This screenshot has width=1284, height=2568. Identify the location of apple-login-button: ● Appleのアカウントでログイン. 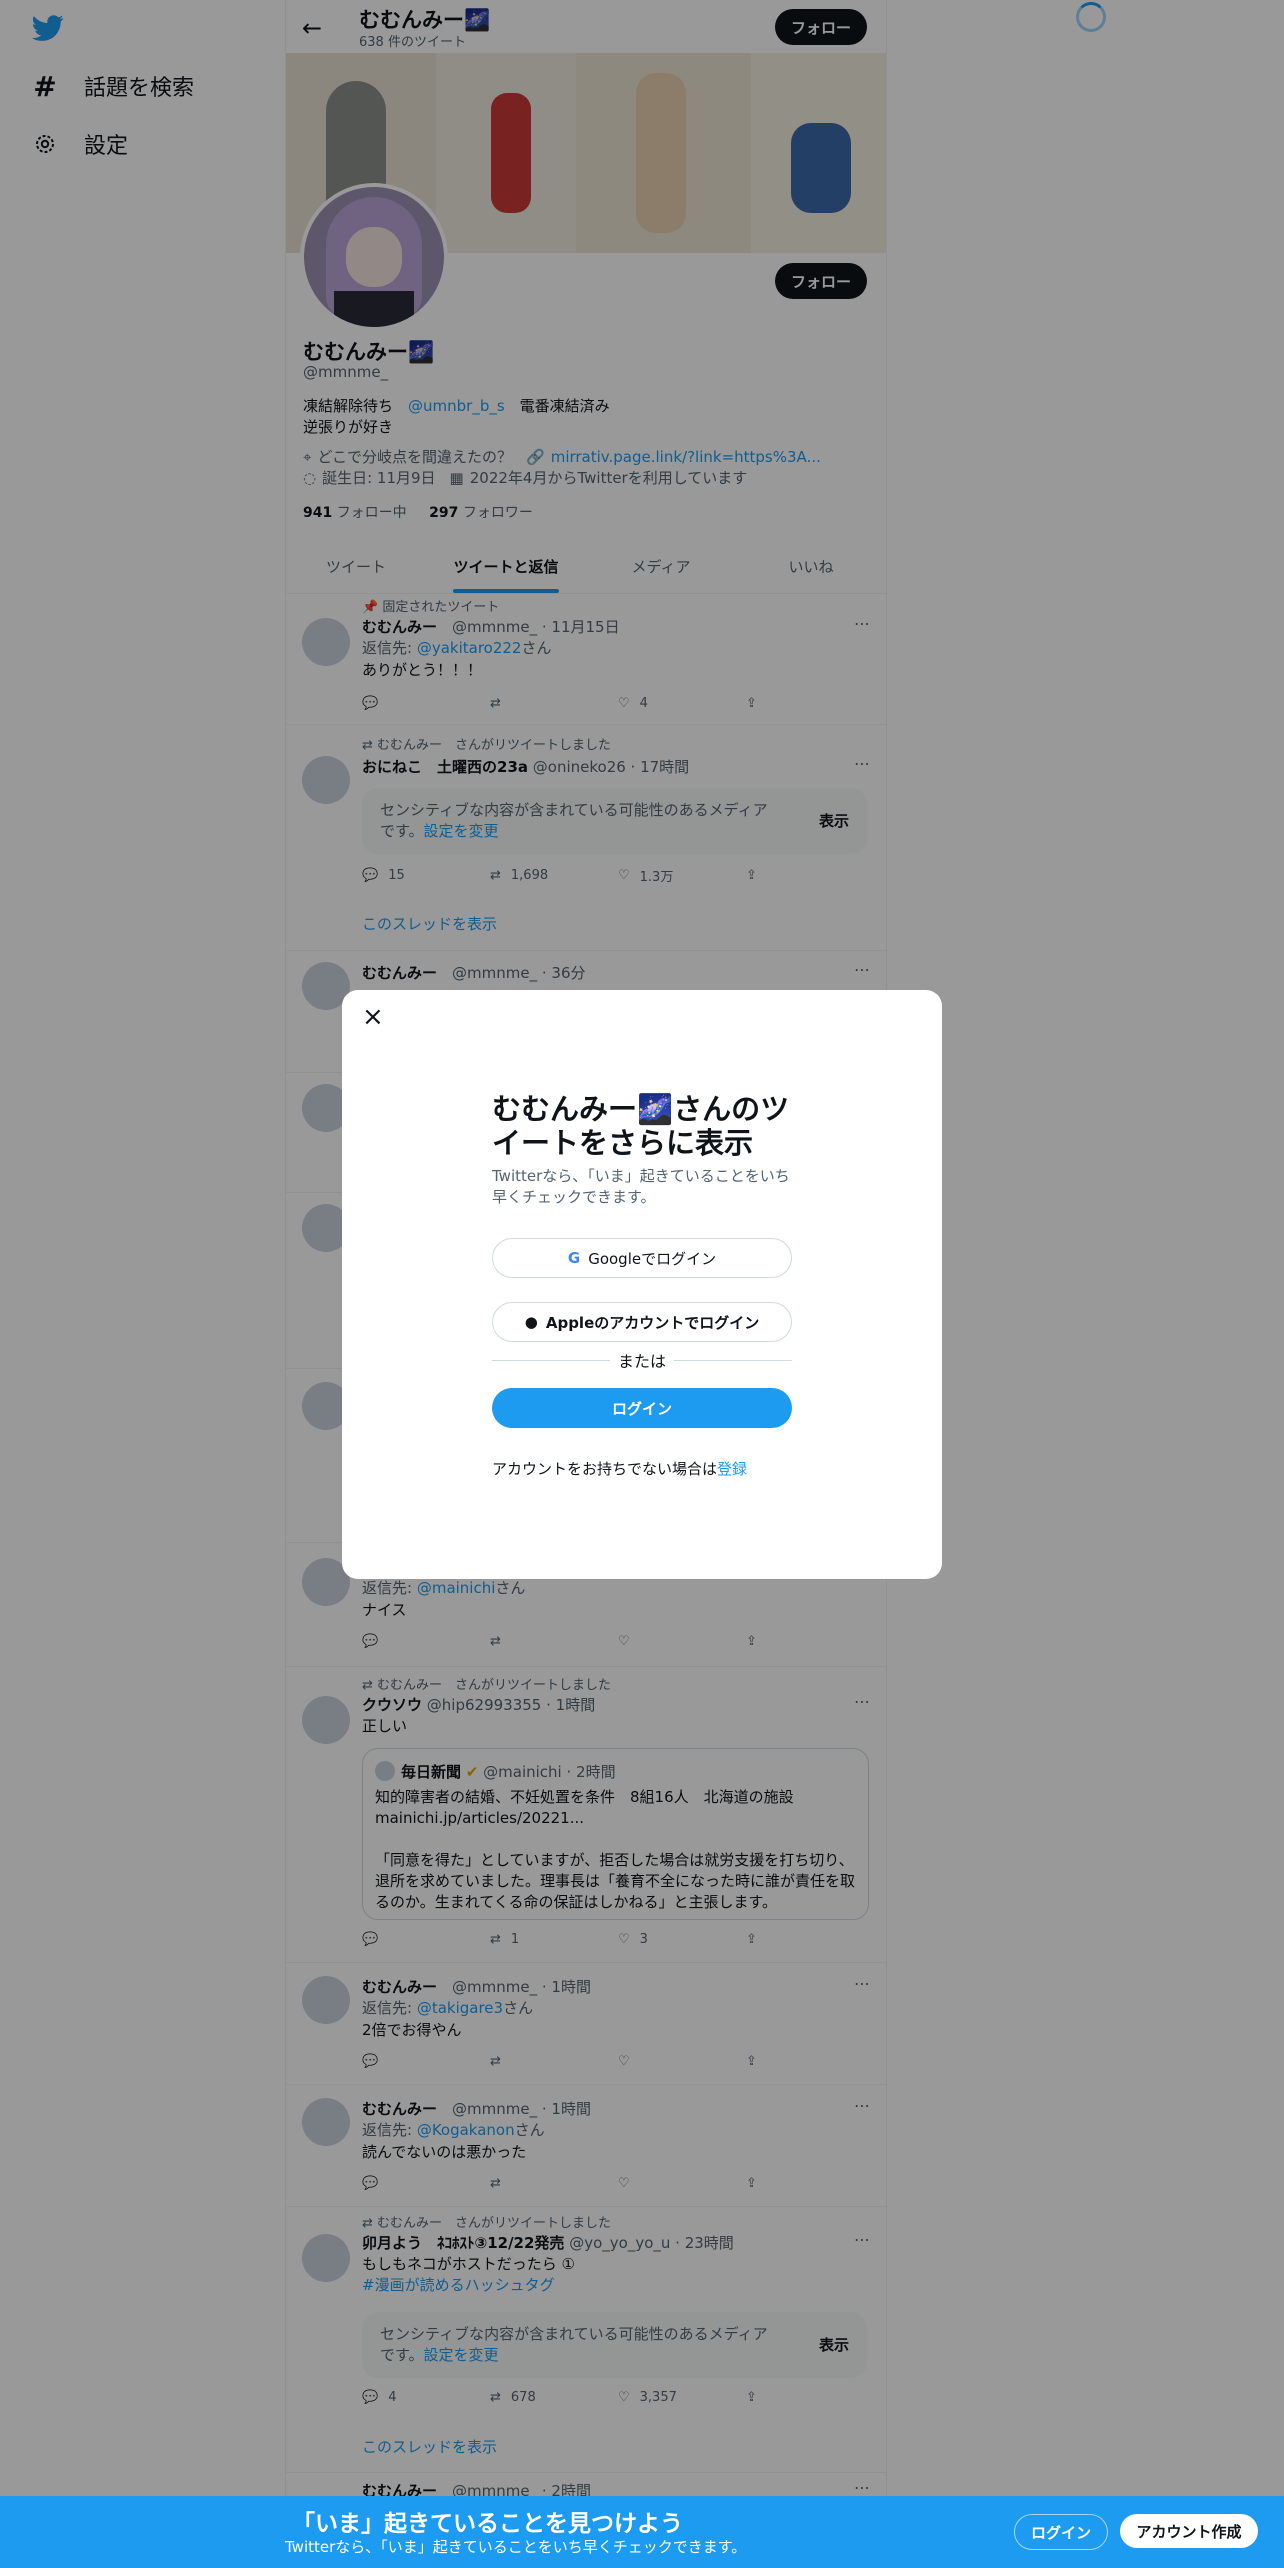
(642, 1322).